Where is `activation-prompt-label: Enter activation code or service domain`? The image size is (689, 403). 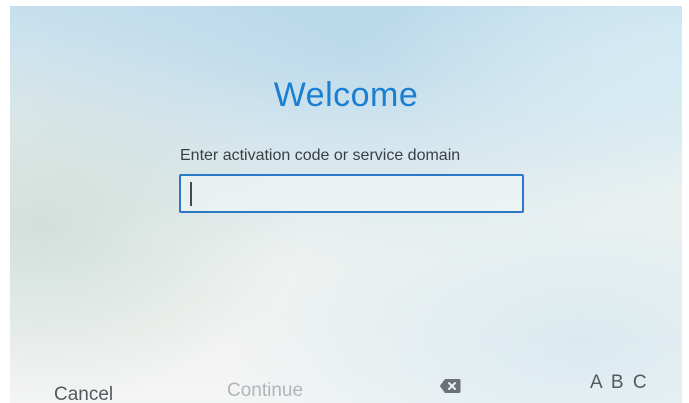
activation-prompt-label: Enter activation code or service domain is located at coordinates (320, 155).